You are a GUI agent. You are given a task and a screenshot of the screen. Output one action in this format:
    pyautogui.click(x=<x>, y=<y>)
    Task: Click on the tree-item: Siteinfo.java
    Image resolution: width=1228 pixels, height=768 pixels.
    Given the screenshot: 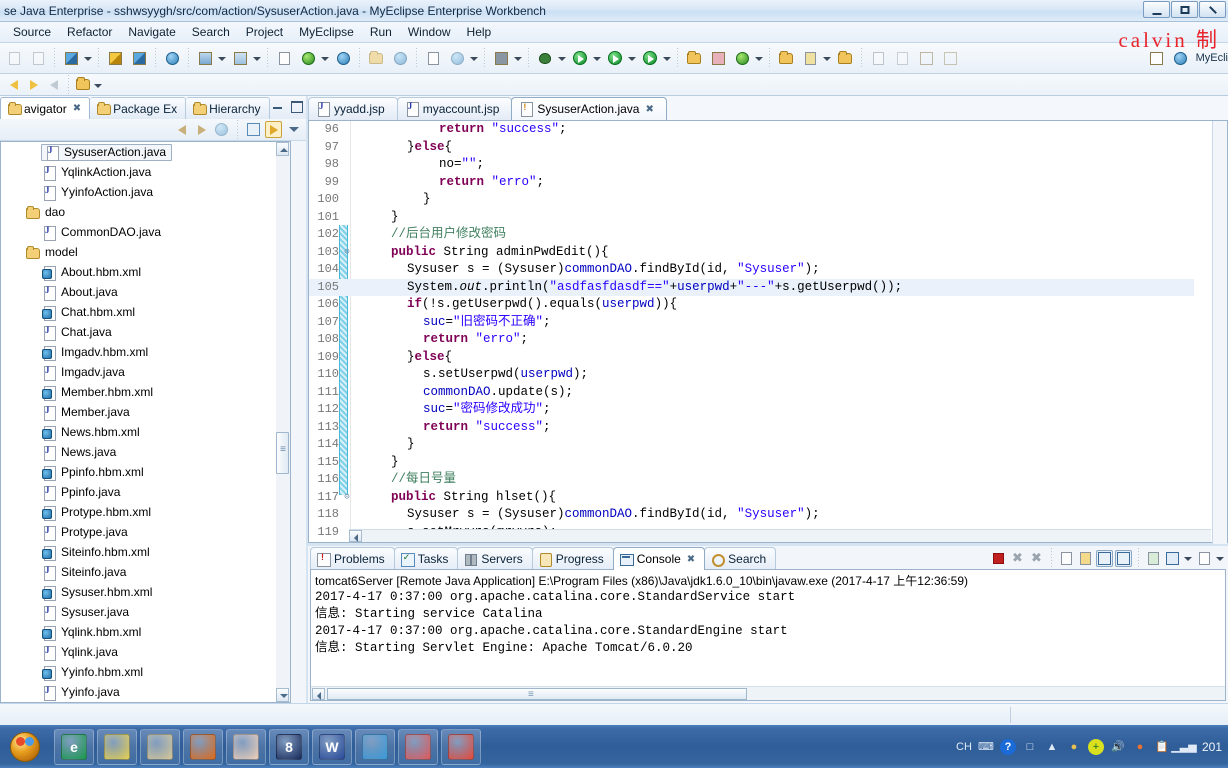 What is the action you would take?
    pyautogui.click(x=146, y=572)
    